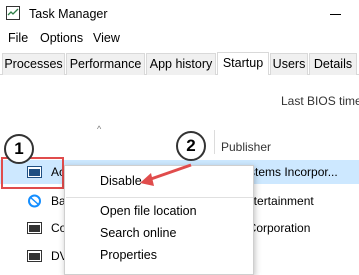 The image size is (359, 275). Describe the element at coordinates (19, 149) in the screenshot. I see `step-1-callout: 1` at that location.